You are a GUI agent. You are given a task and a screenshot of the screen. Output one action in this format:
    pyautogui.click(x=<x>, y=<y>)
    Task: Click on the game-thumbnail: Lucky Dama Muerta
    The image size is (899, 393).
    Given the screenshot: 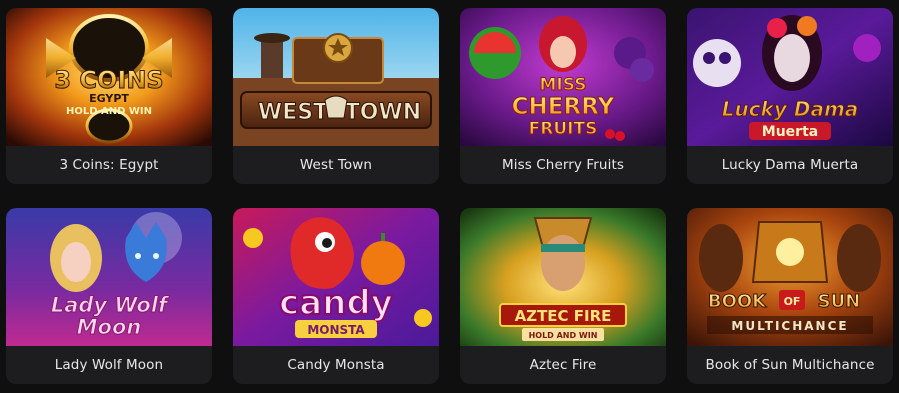 What is the action you would take?
    pyautogui.click(x=790, y=77)
    